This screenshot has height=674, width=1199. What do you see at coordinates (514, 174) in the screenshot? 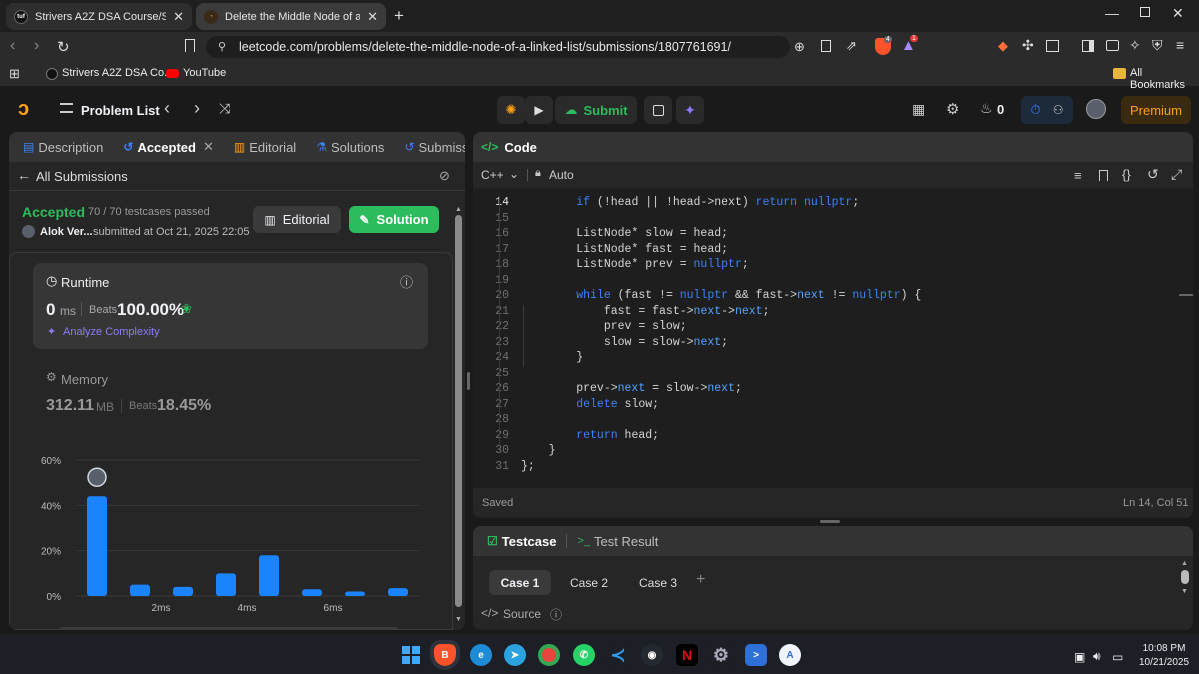
I see `chevron-down-icon: ⌄` at bounding box center [514, 174].